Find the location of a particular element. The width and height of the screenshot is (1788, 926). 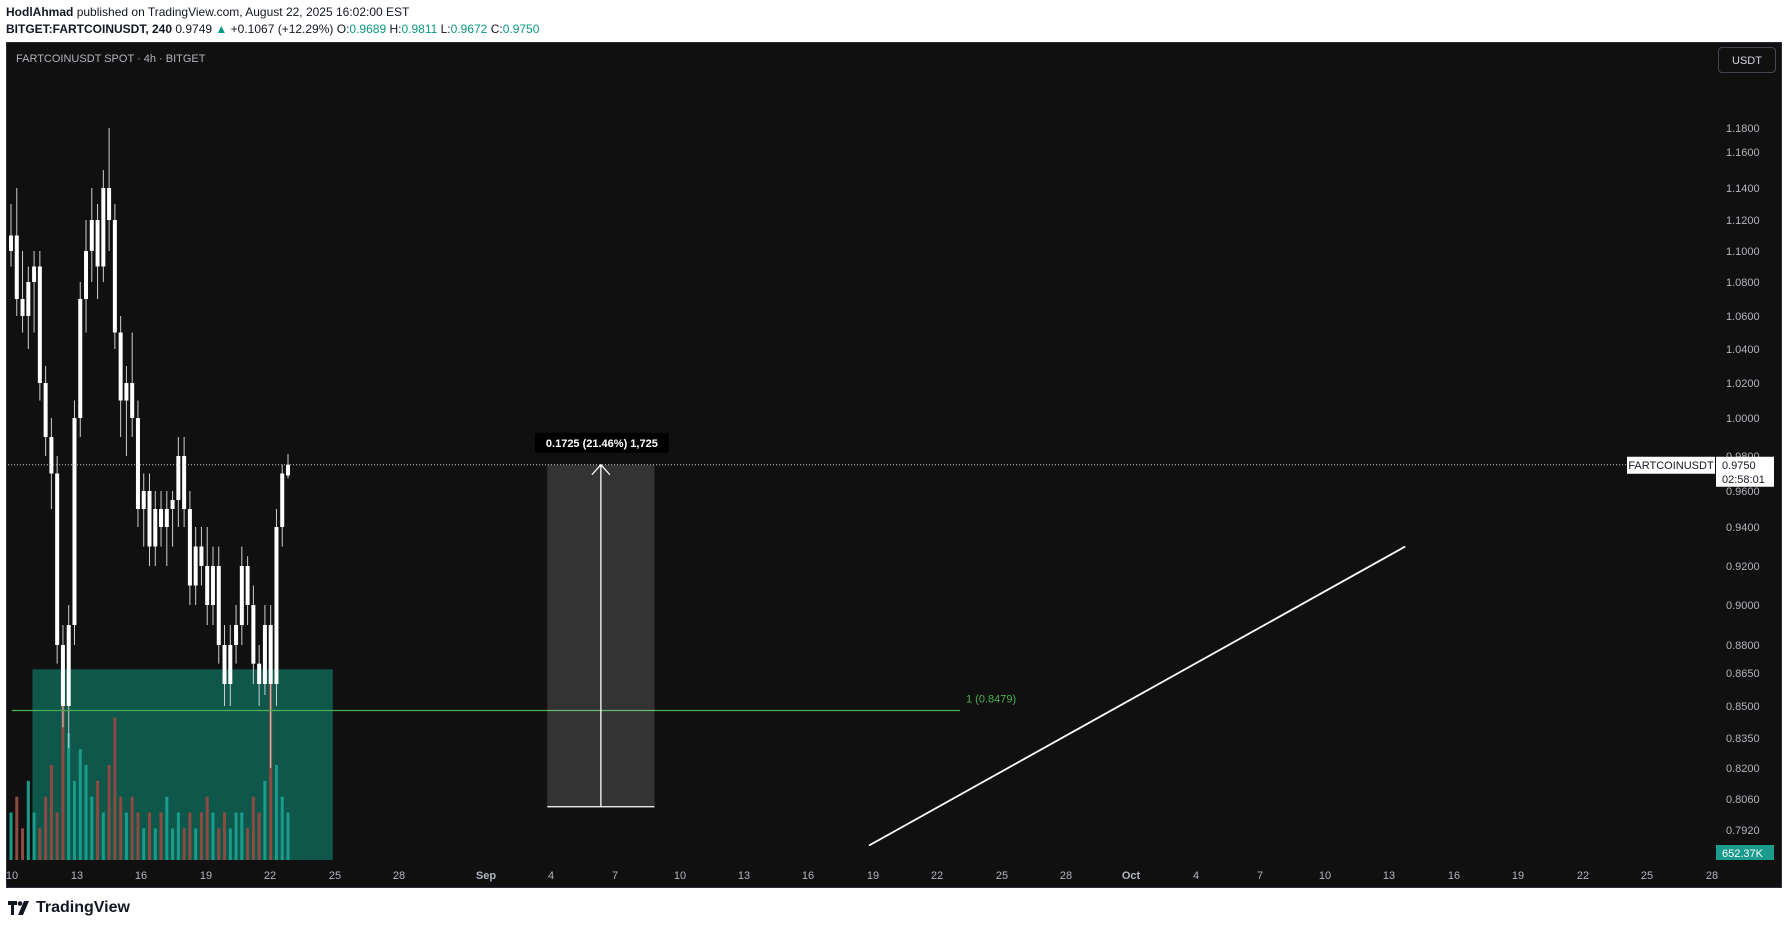

countdown-tag: 02:58:01 is located at coordinates (1743, 480).